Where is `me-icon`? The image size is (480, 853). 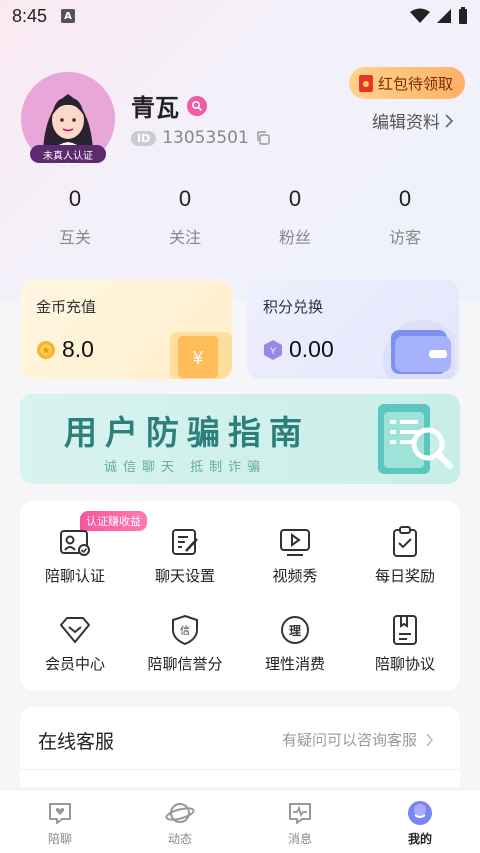
me-icon is located at coordinates (420, 813).